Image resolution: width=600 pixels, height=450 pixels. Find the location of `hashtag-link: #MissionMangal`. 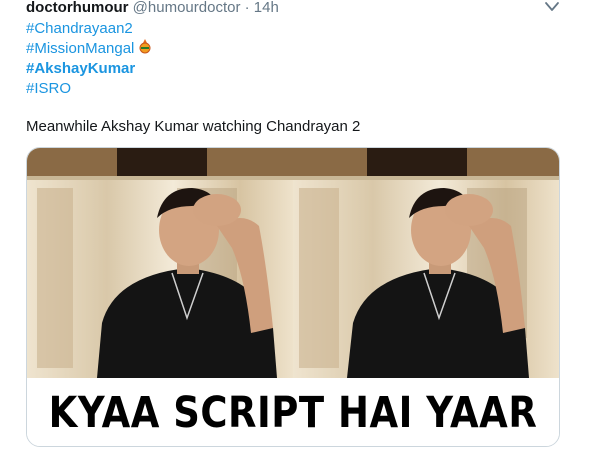

hashtag-link: #MissionMangal is located at coordinates (80, 48).